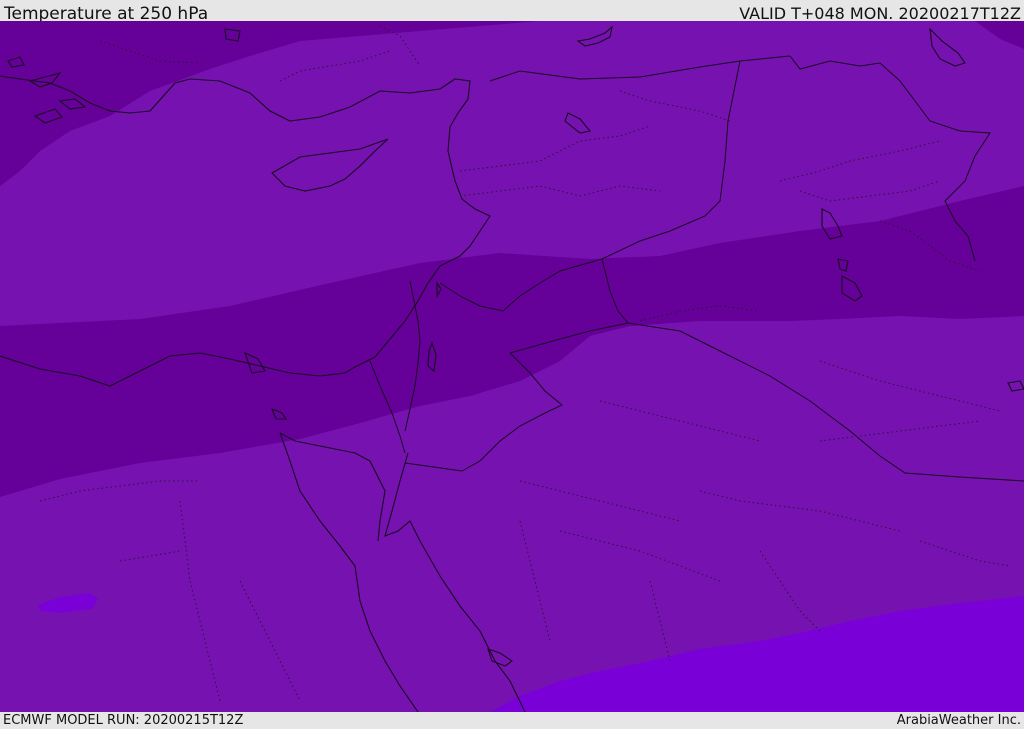 The width and height of the screenshot is (1024, 729). I want to click on credit-label: ArabiaWeather Inc., so click(958, 720).